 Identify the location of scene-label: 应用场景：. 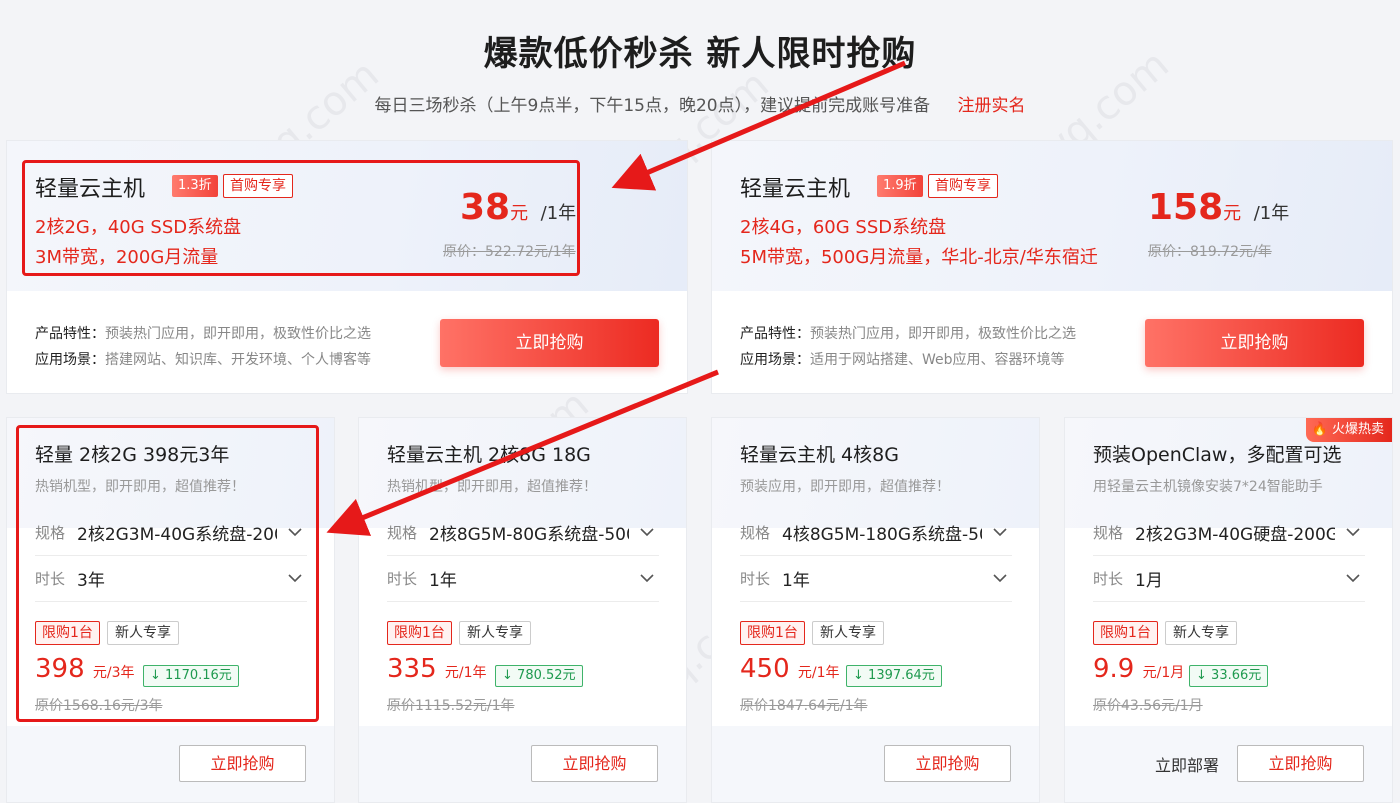
(775, 360).